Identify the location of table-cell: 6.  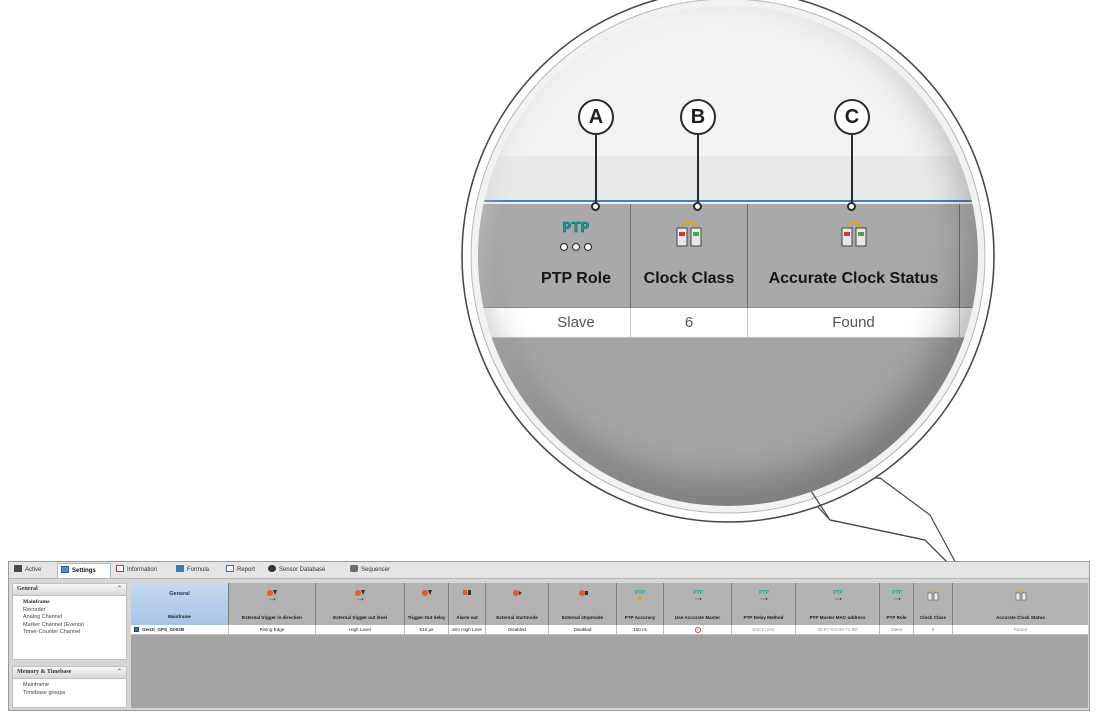
(933, 630).